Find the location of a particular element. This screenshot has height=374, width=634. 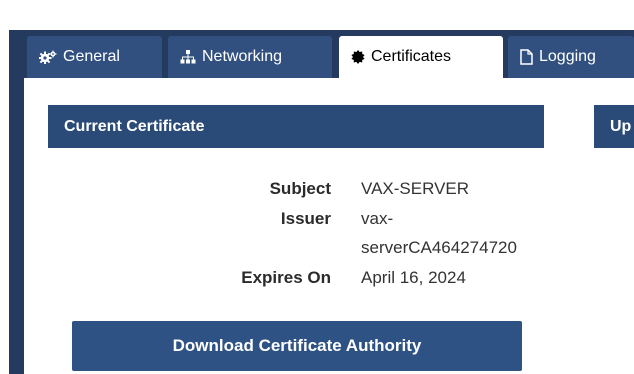

subject-label: Subject is located at coordinates (300, 188).